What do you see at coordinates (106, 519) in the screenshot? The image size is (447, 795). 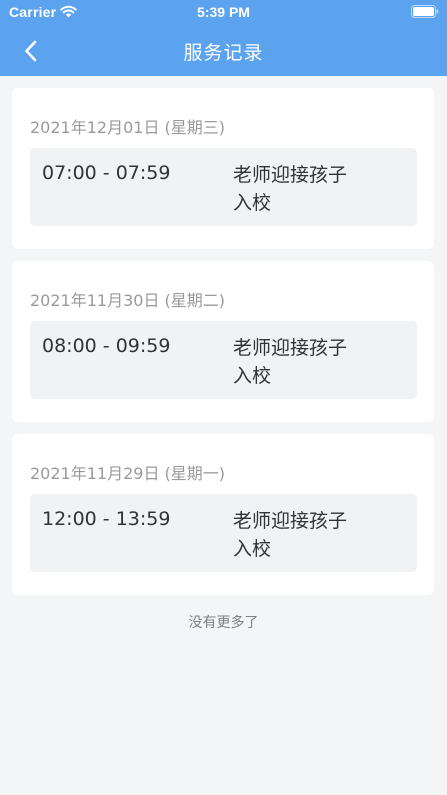 I see `record-time: 12:00 - 13:59` at bounding box center [106, 519].